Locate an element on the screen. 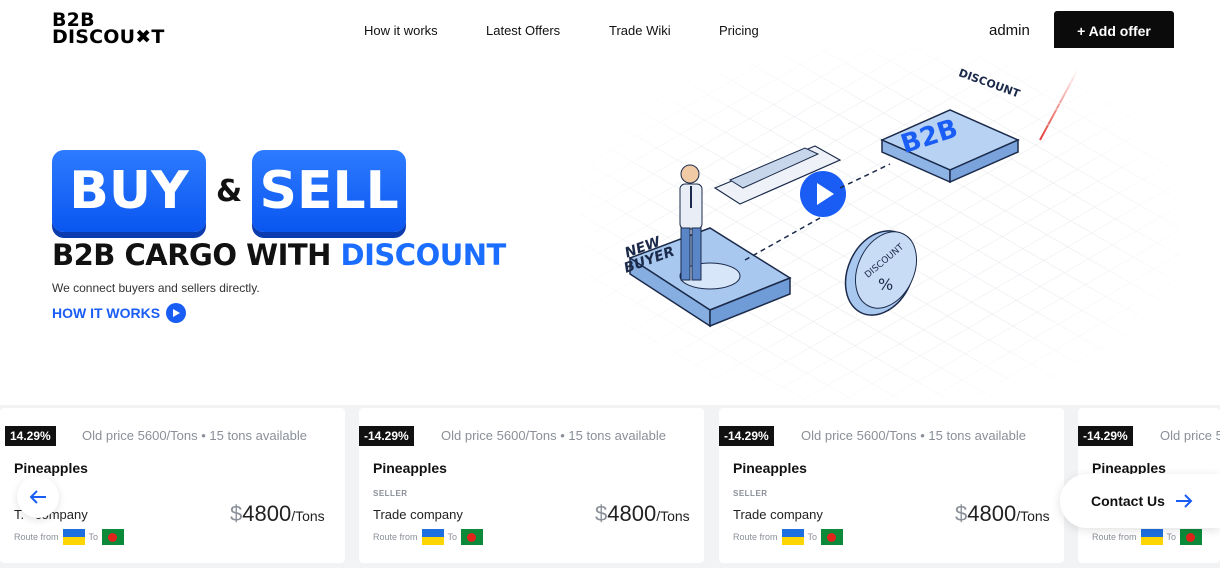  coin-percent-label: % is located at coordinates (885, 284).